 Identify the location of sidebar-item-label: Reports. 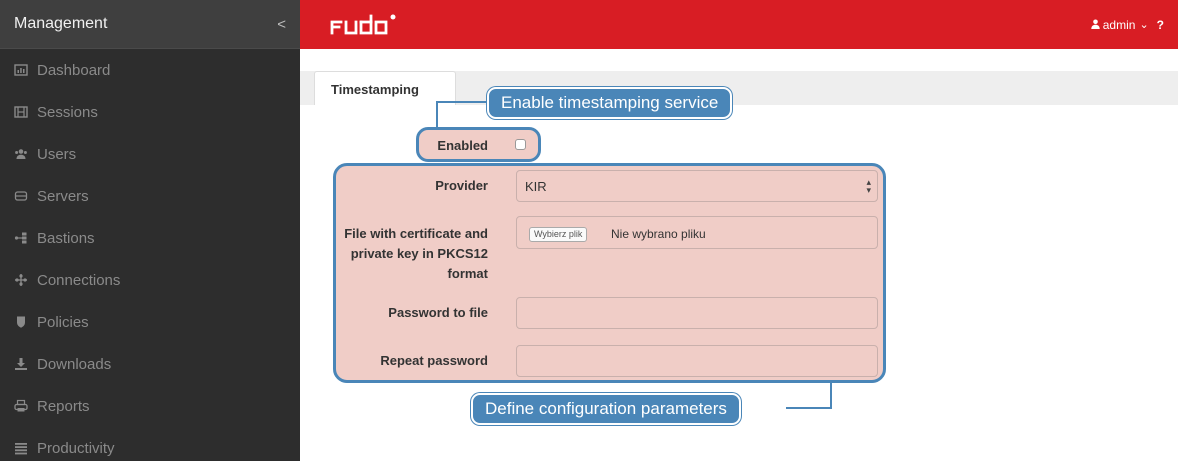
(63, 406).